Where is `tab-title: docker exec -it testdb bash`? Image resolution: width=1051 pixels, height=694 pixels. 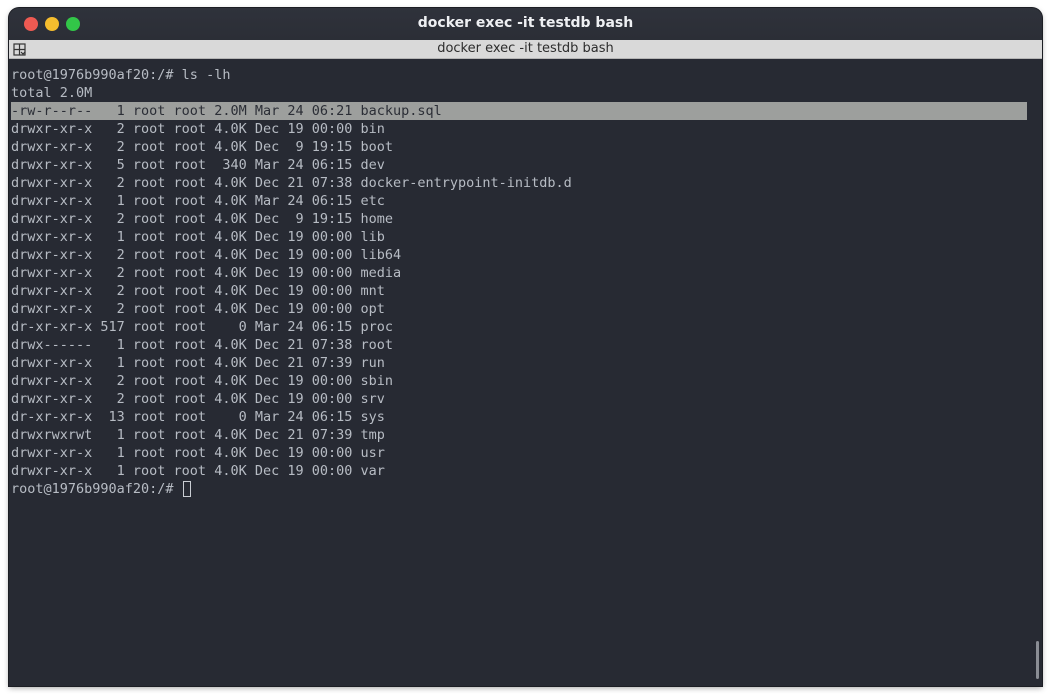 tab-title: docker exec -it testdb bash is located at coordinates (525, 48).